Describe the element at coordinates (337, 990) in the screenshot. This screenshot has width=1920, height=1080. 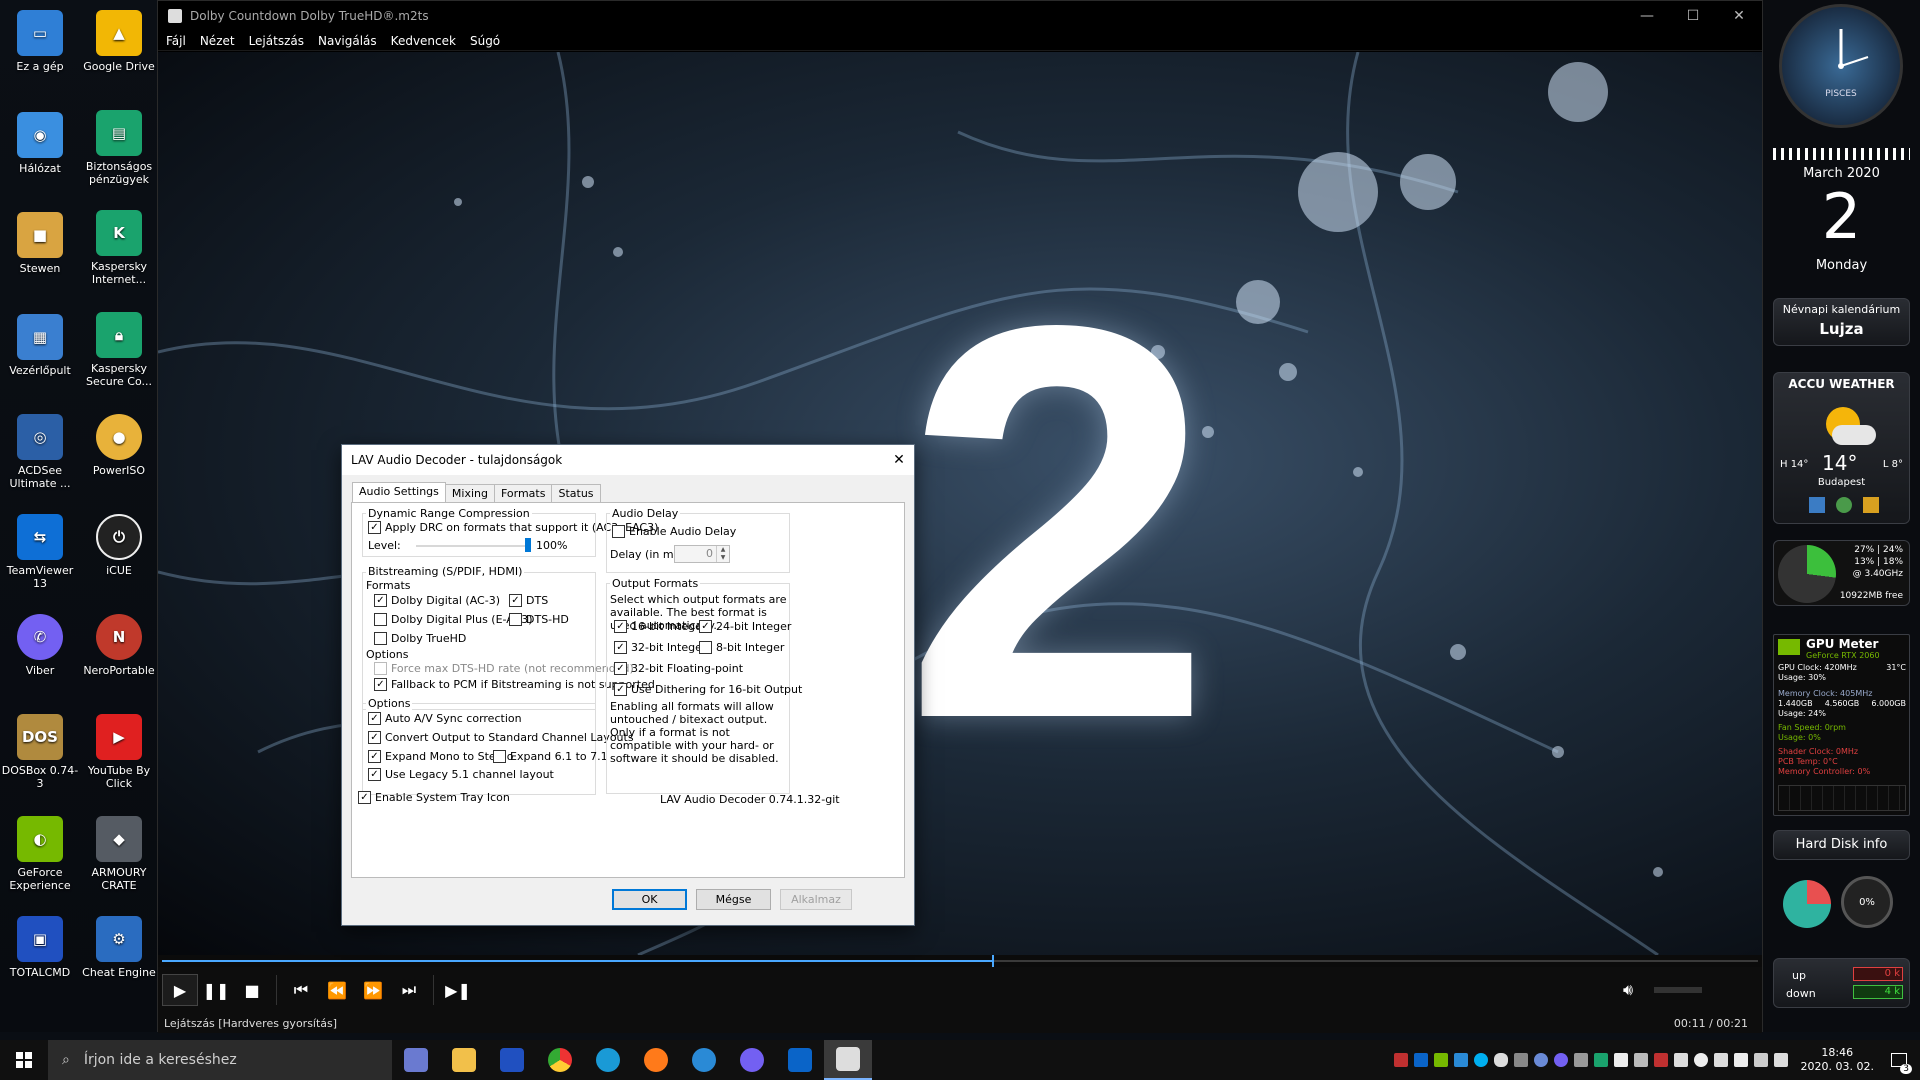
I see `rewind-button: ⏪` at that location.